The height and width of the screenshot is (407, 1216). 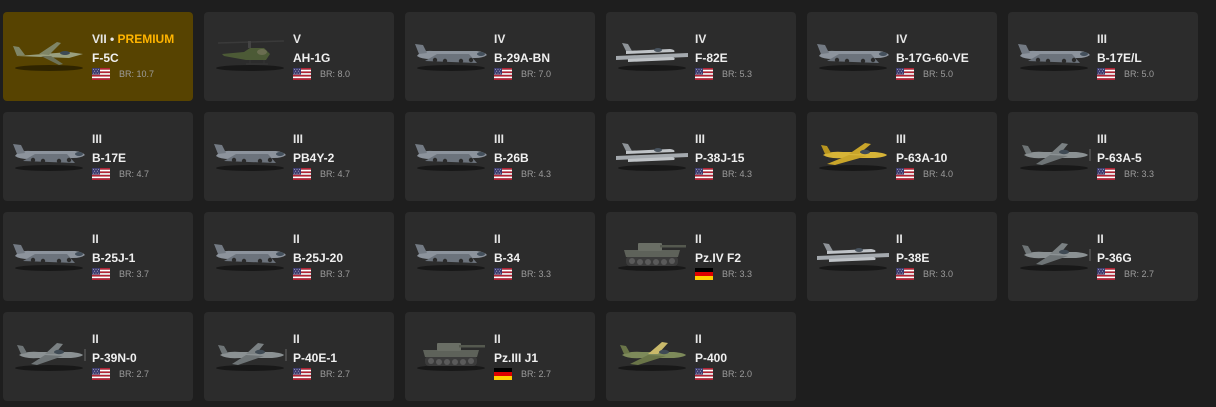 What do you see at coordinates (902, 256) in the screenshot?
I see `vehicle-card: II P-38E BR: 3.0` at bounding box center [902, 256].